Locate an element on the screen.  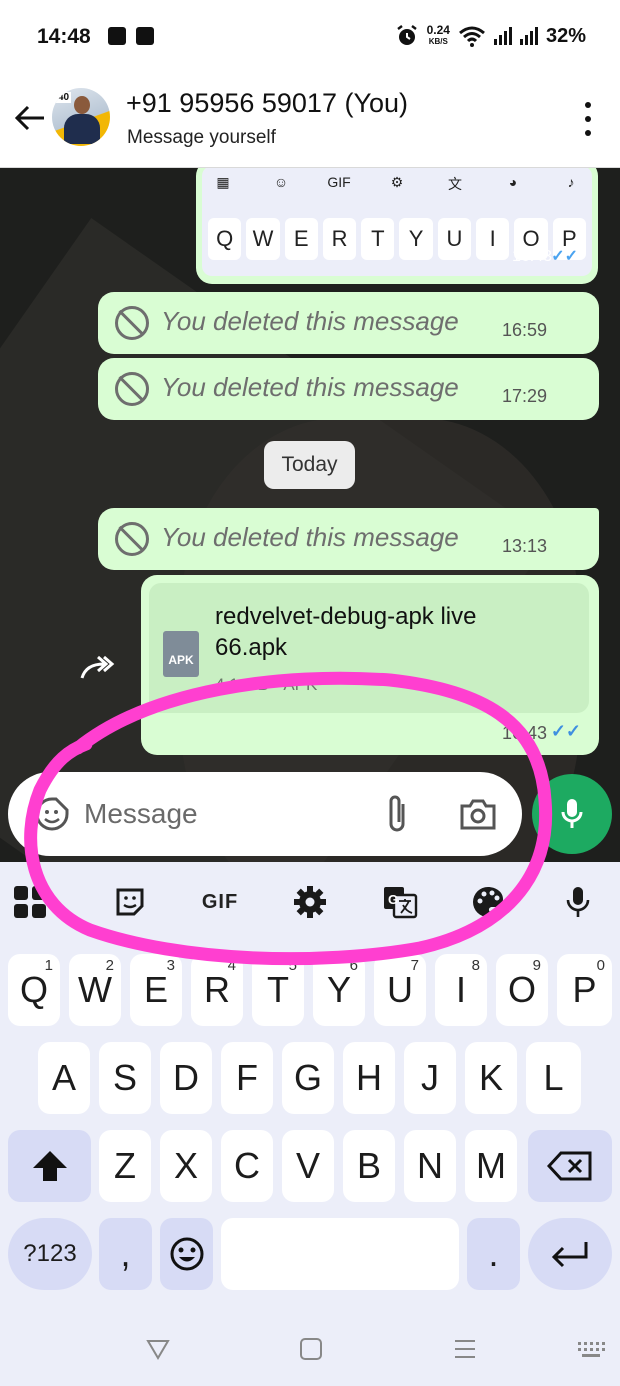
key-q: Q1 is located at coordinates (34, 990).